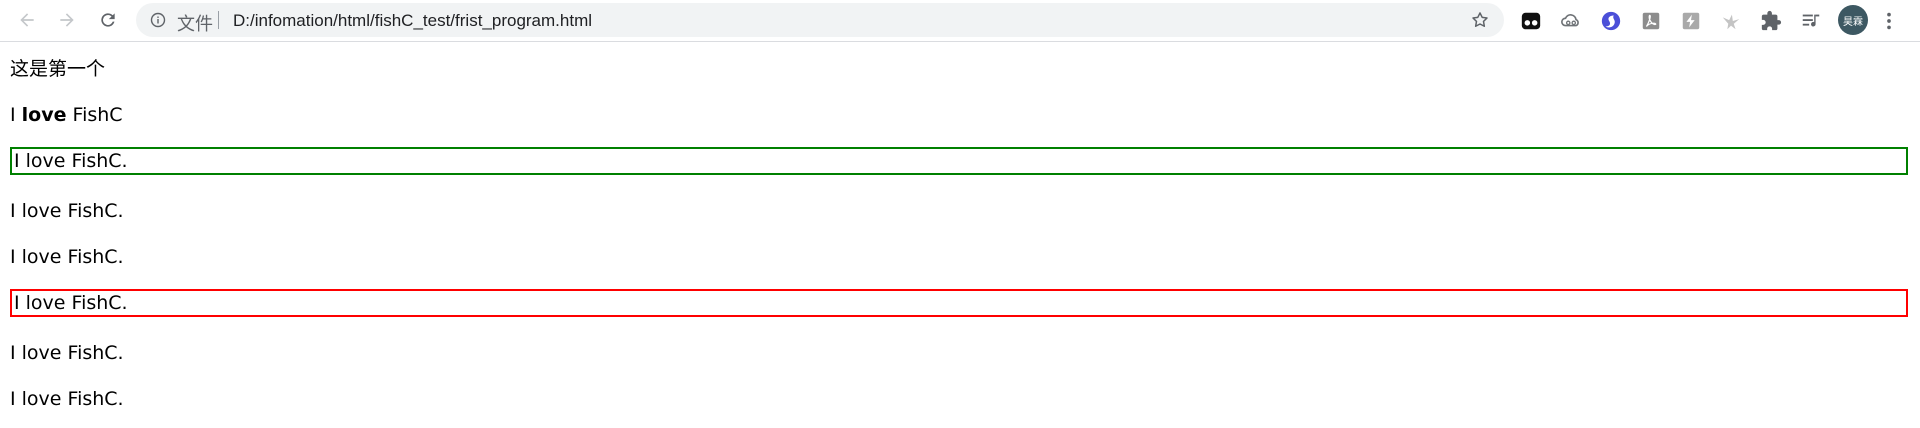 The height and width of the screenshot is (428, 1920). I want to click on browser-menu-button, so click(1889, 21).